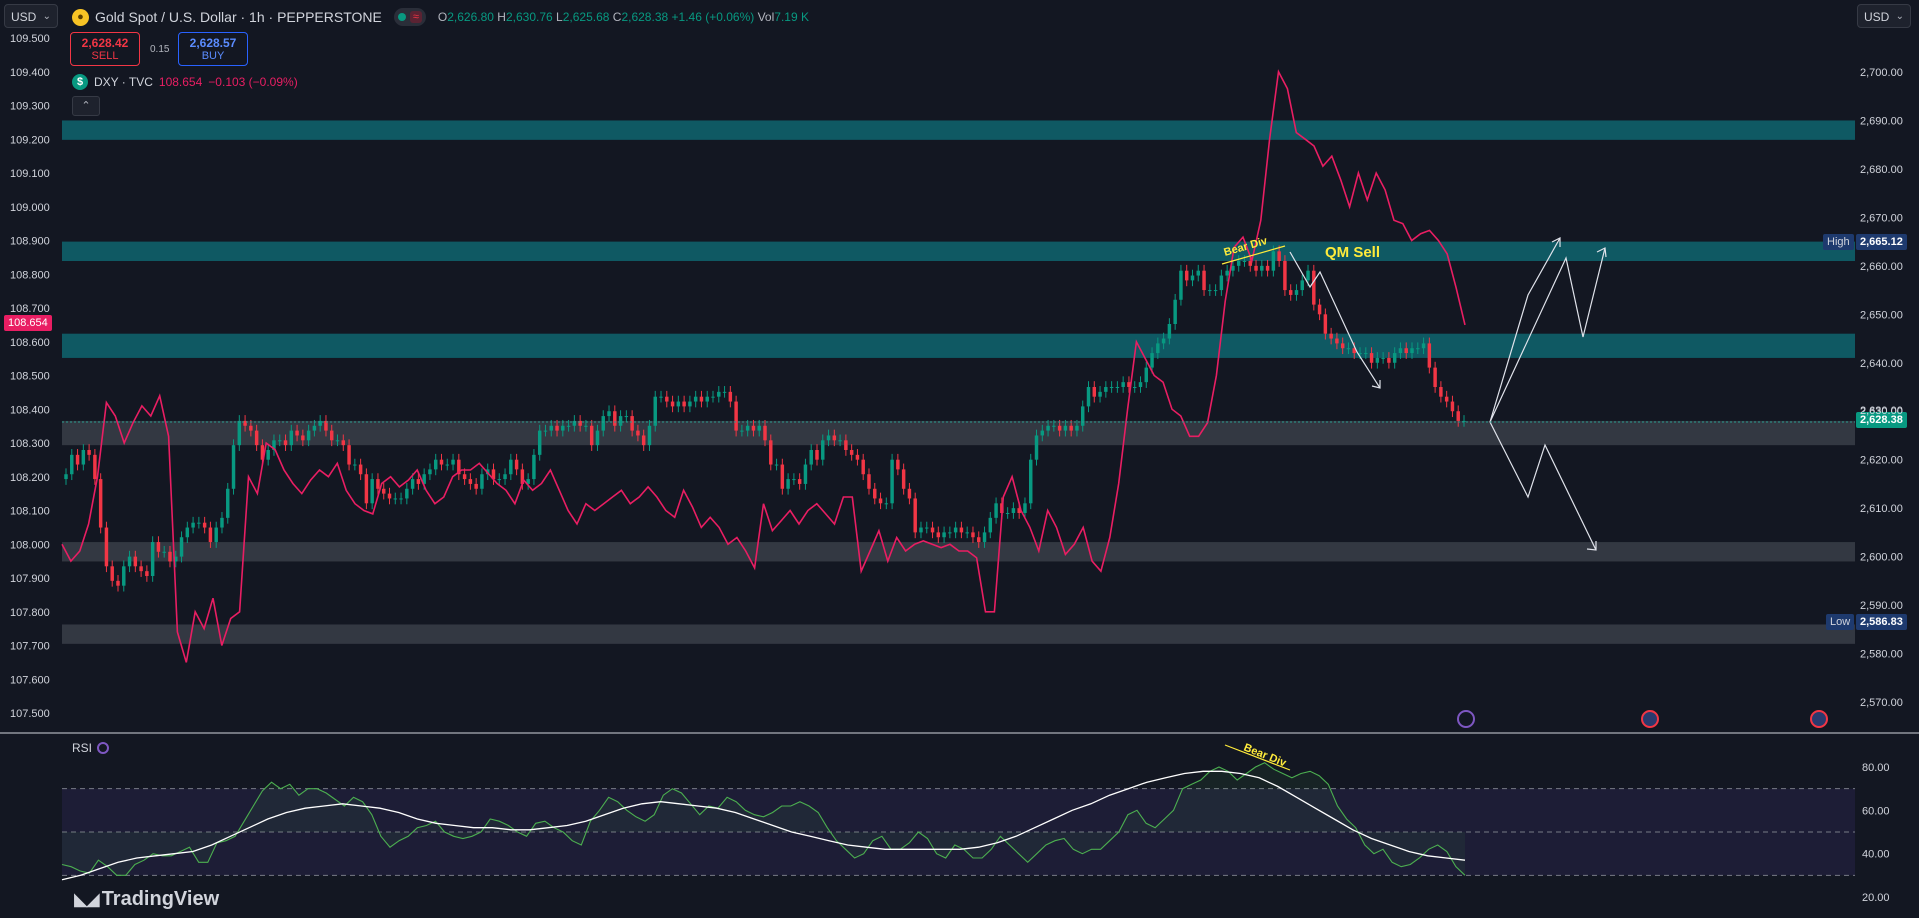 This screenshot has height=918, width=1919. I want to click on currency-select-right: USD ⌄, so click(1884, 16).